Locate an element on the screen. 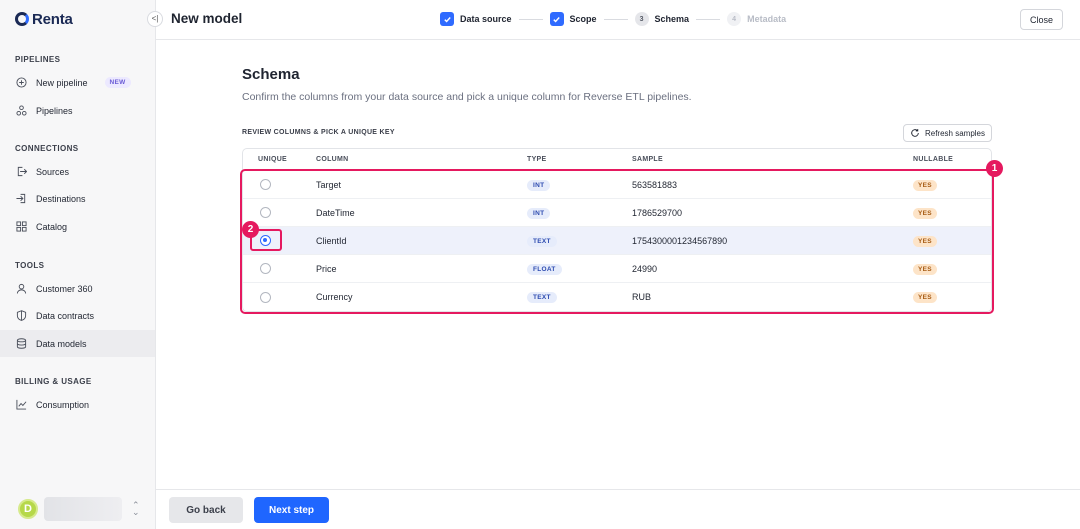  destinations-icon is located at coordinates (21, 198).